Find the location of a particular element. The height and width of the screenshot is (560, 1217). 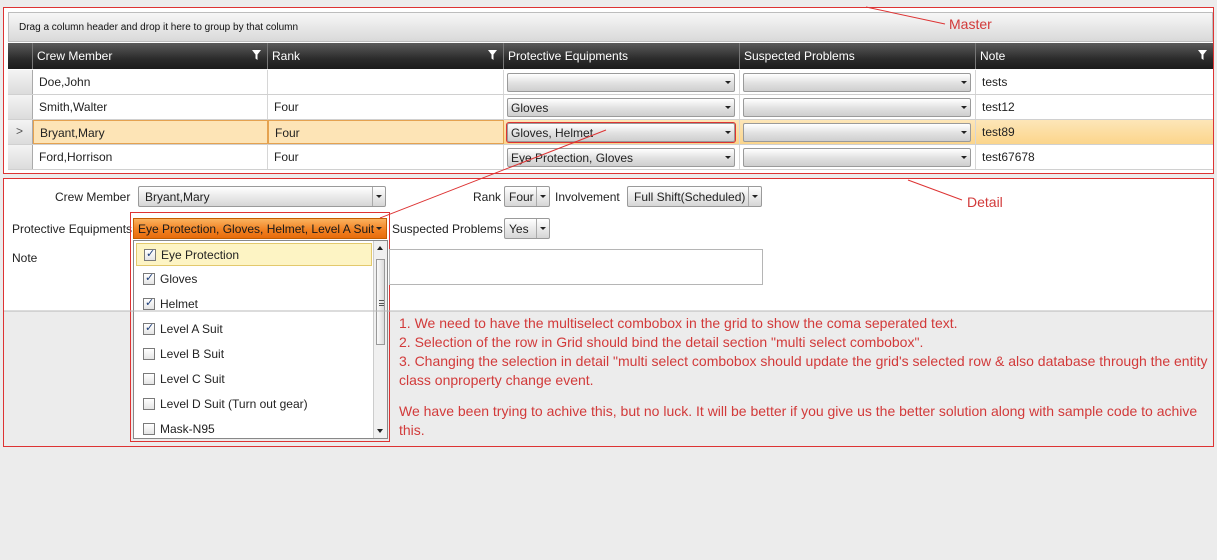

master-callout-label: Master is located at coordinates (970, 24).